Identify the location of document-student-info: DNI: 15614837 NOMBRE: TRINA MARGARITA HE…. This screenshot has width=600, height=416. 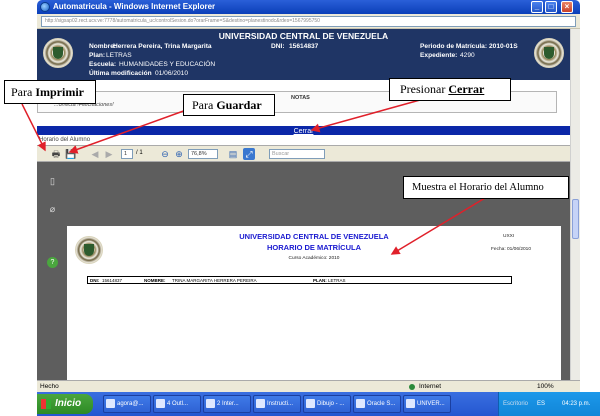
(299, 280).